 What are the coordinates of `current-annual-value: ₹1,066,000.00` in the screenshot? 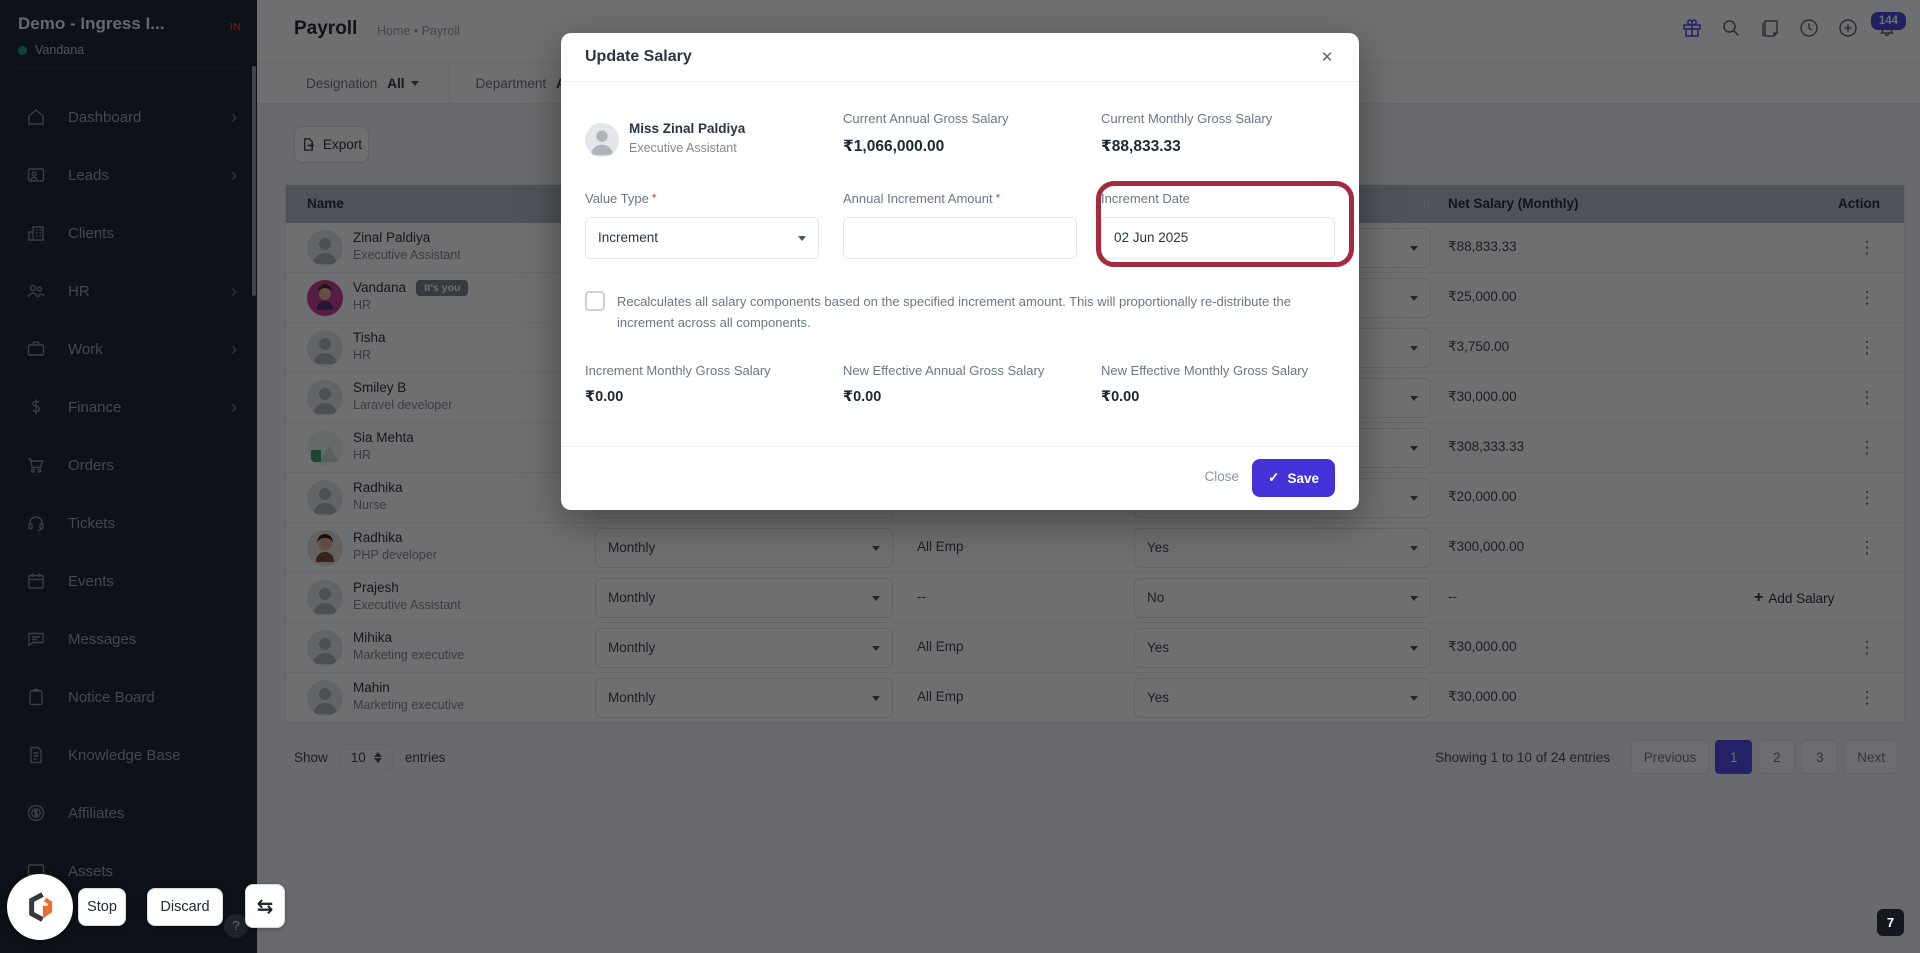 It's located at (894, 146).